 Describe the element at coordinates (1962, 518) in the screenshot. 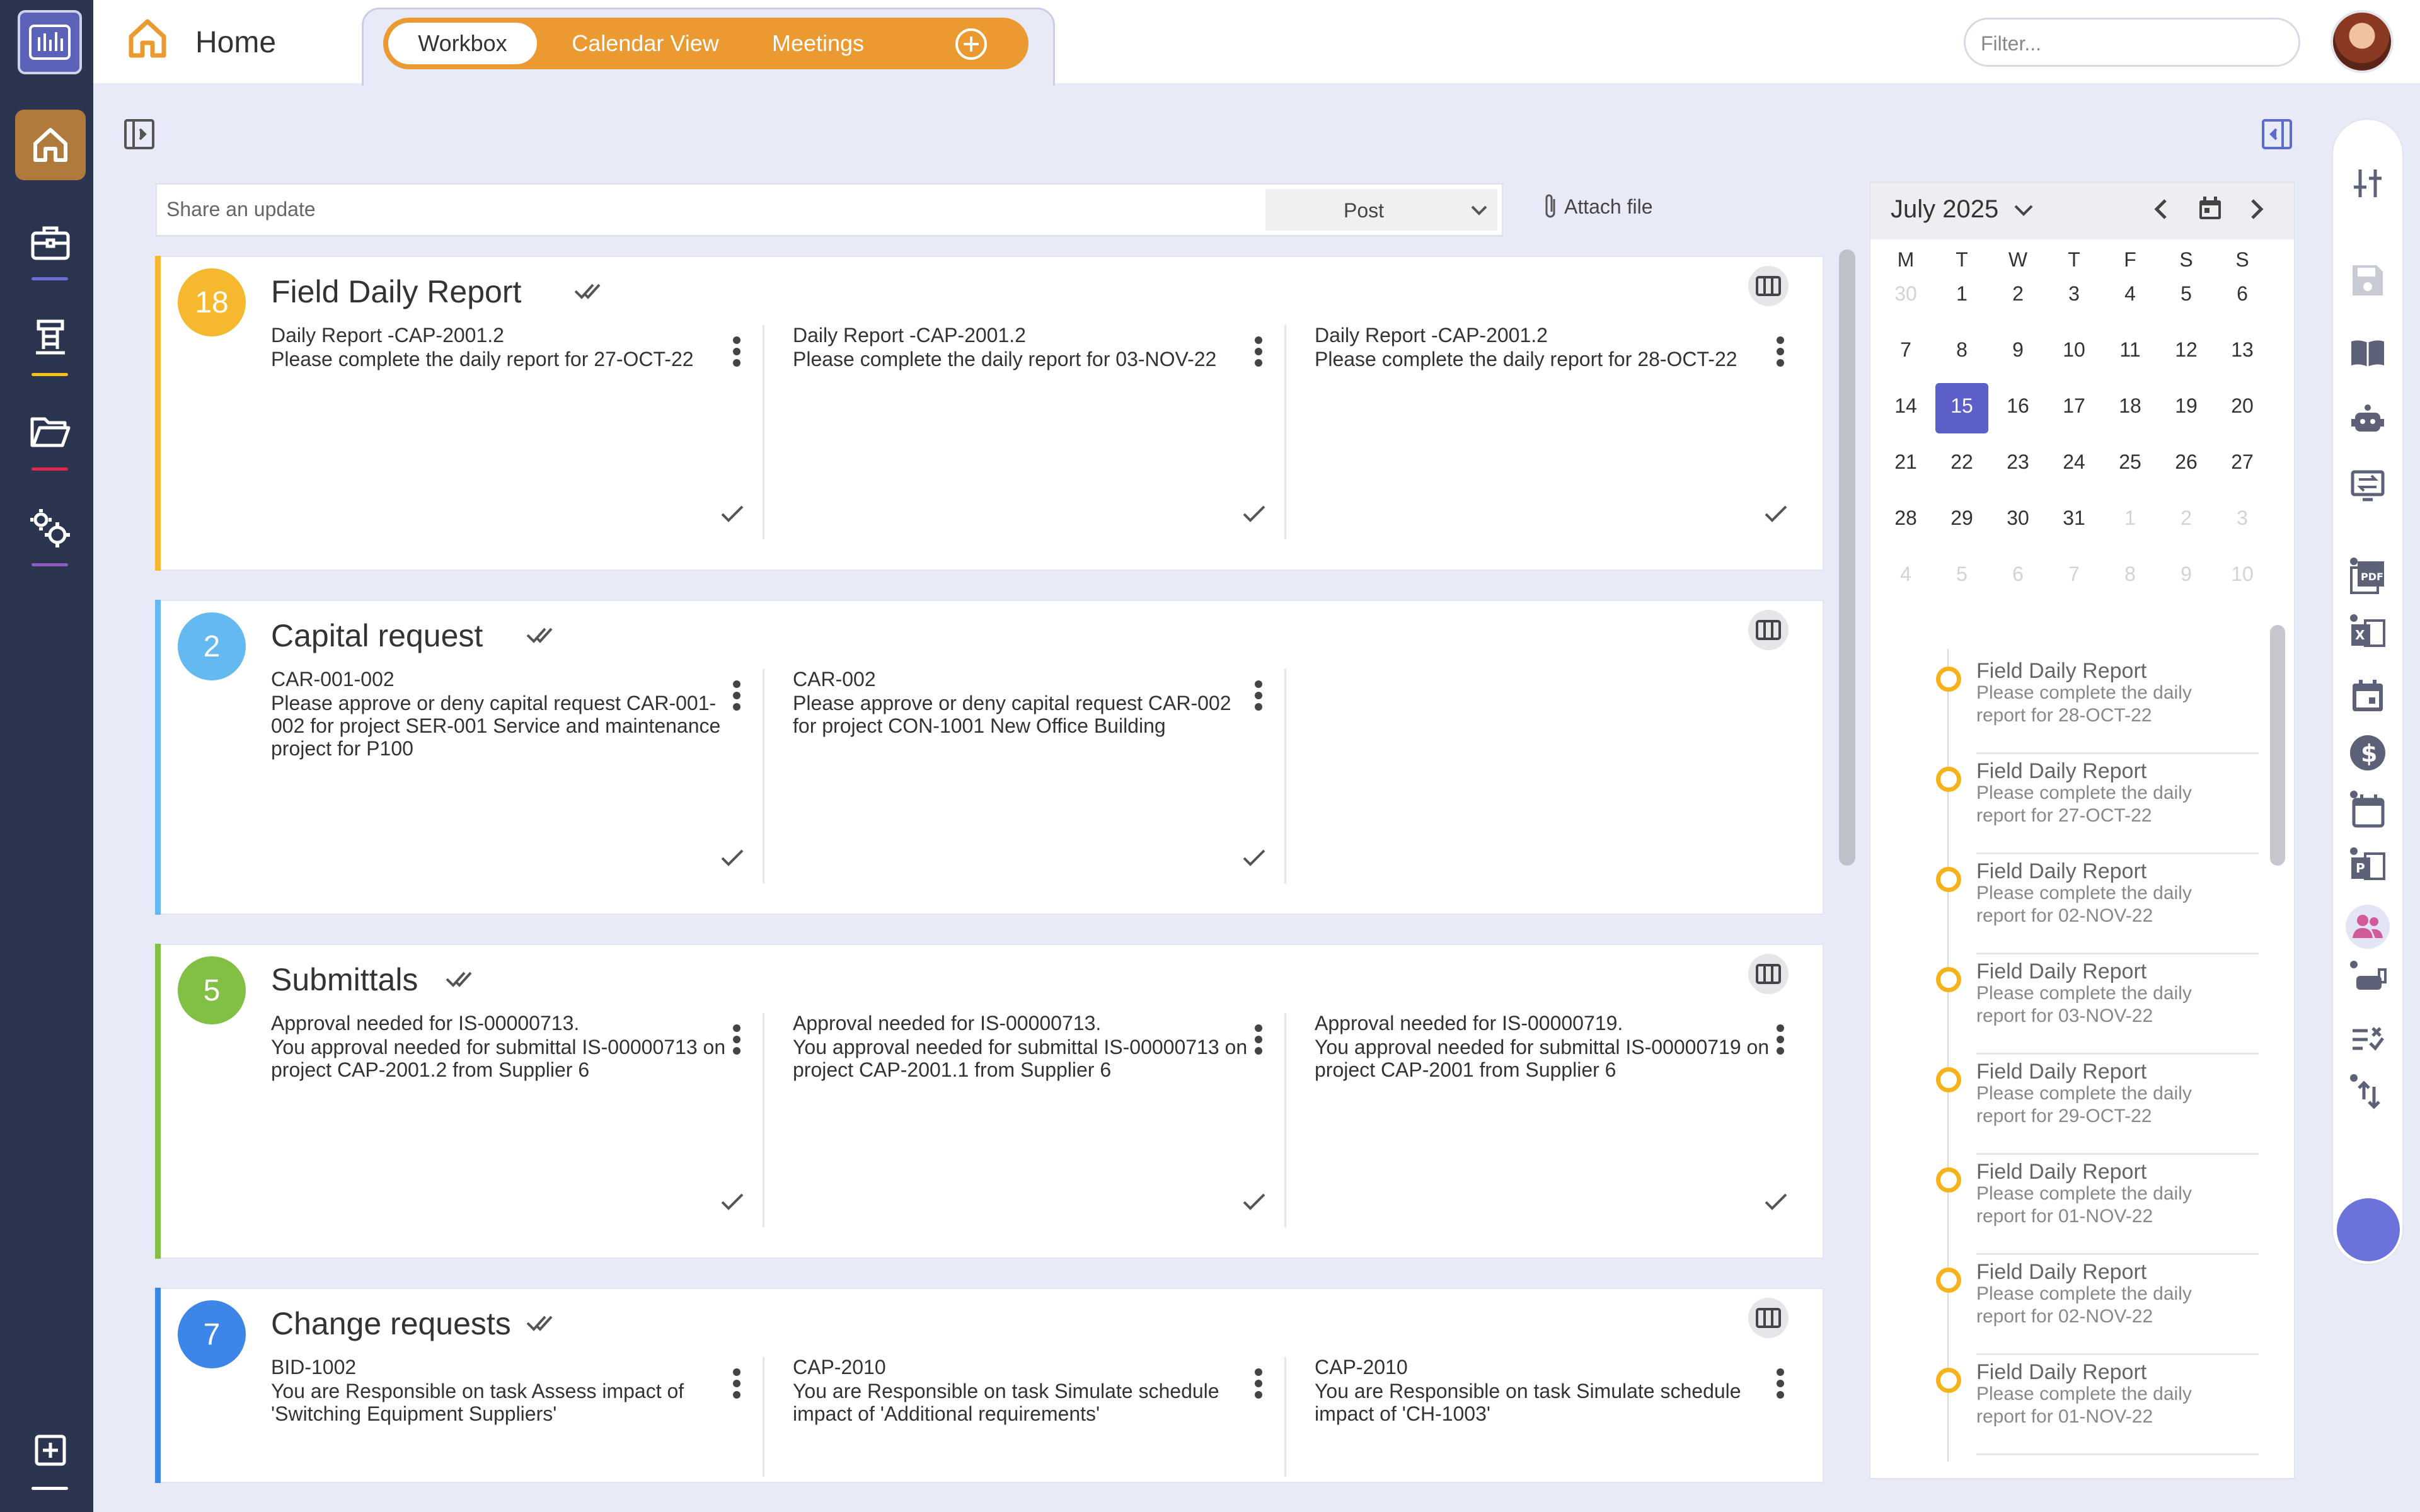

I see `calendar-day: 29` at that location.